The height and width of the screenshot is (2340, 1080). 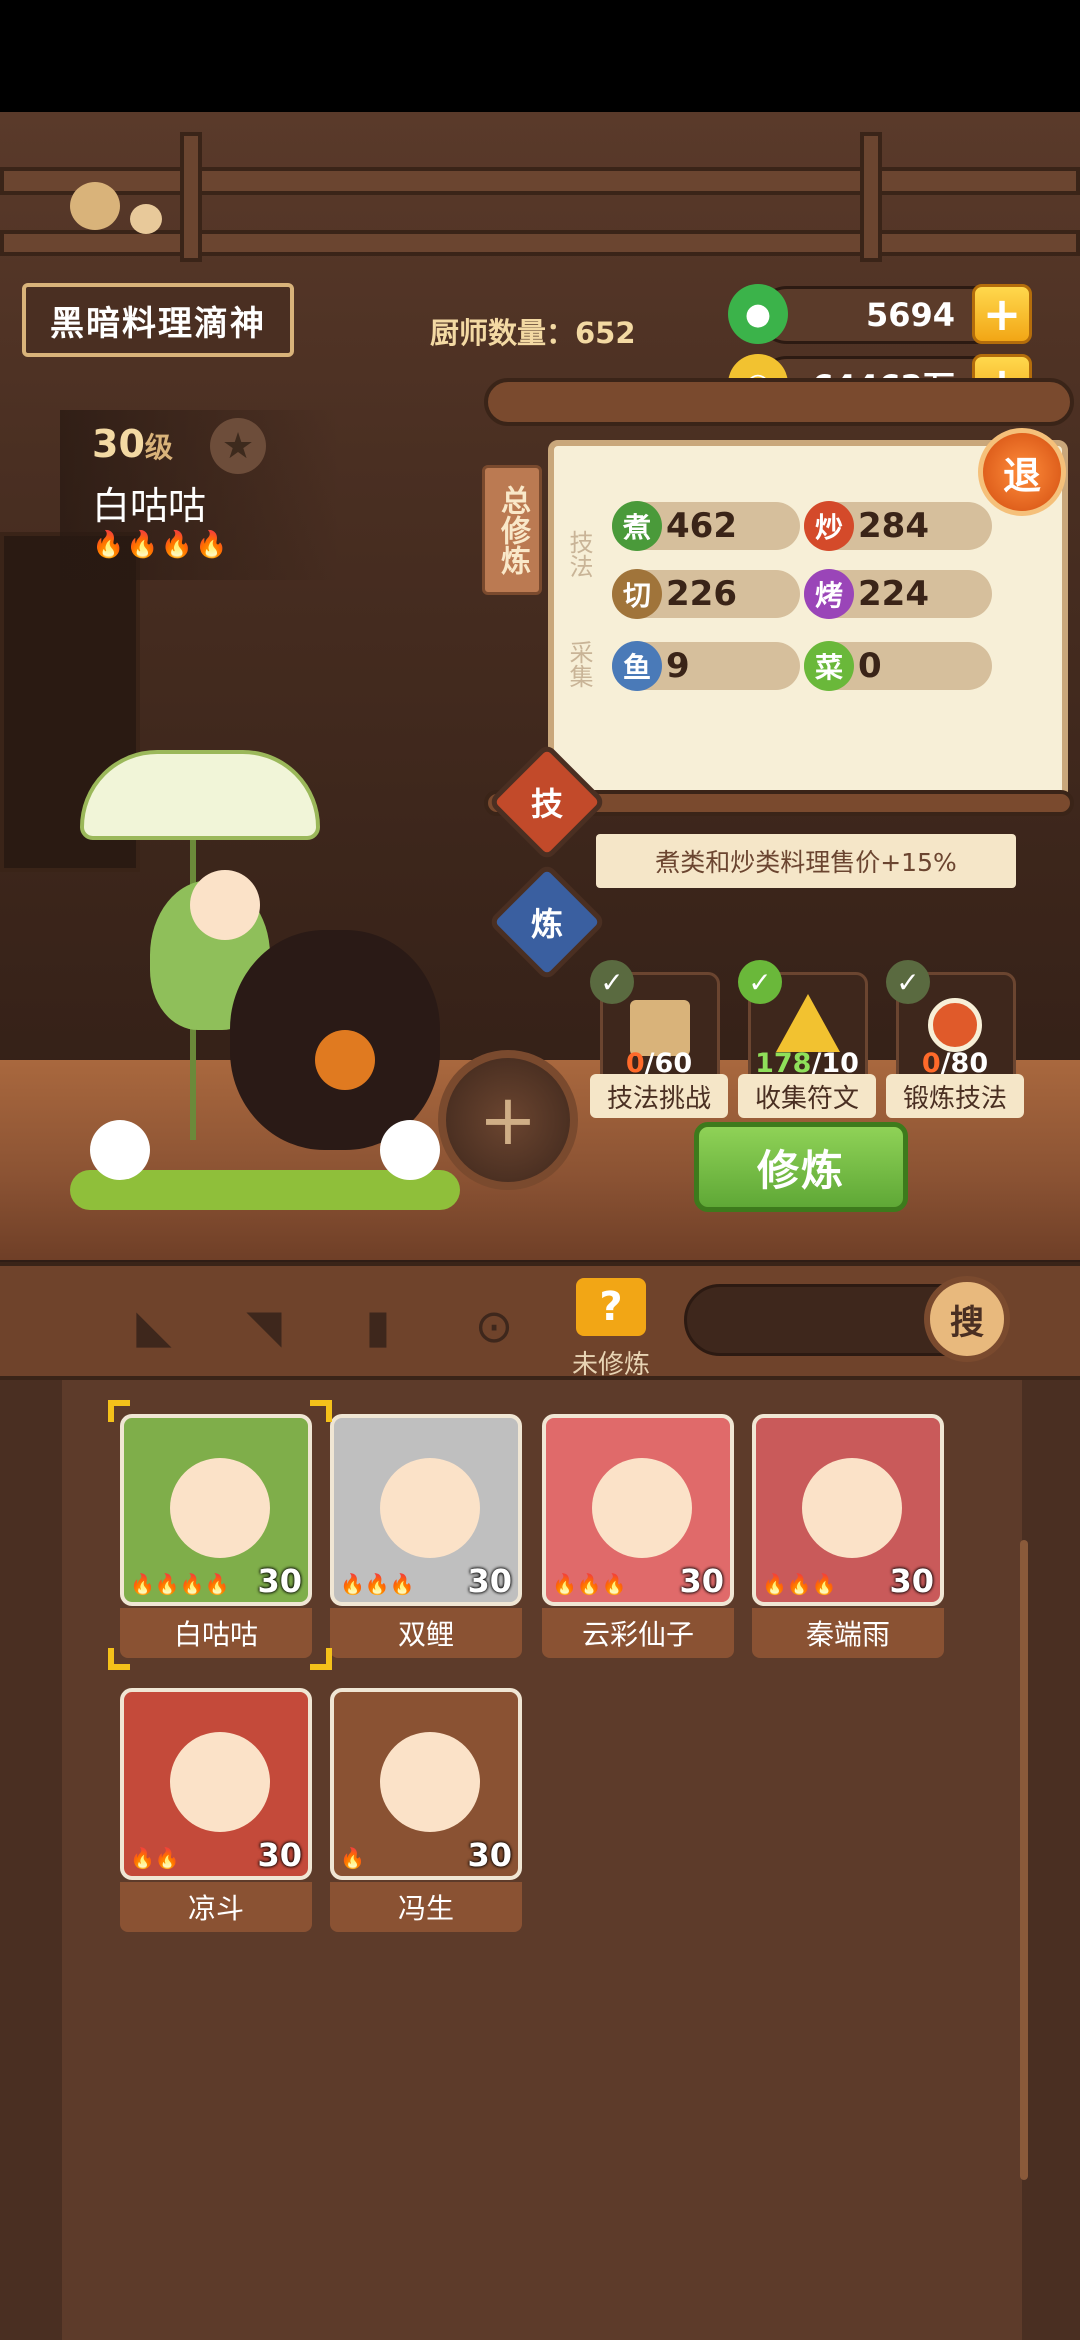 I want to click on star-icon: ★, so click(x=238, y=446).